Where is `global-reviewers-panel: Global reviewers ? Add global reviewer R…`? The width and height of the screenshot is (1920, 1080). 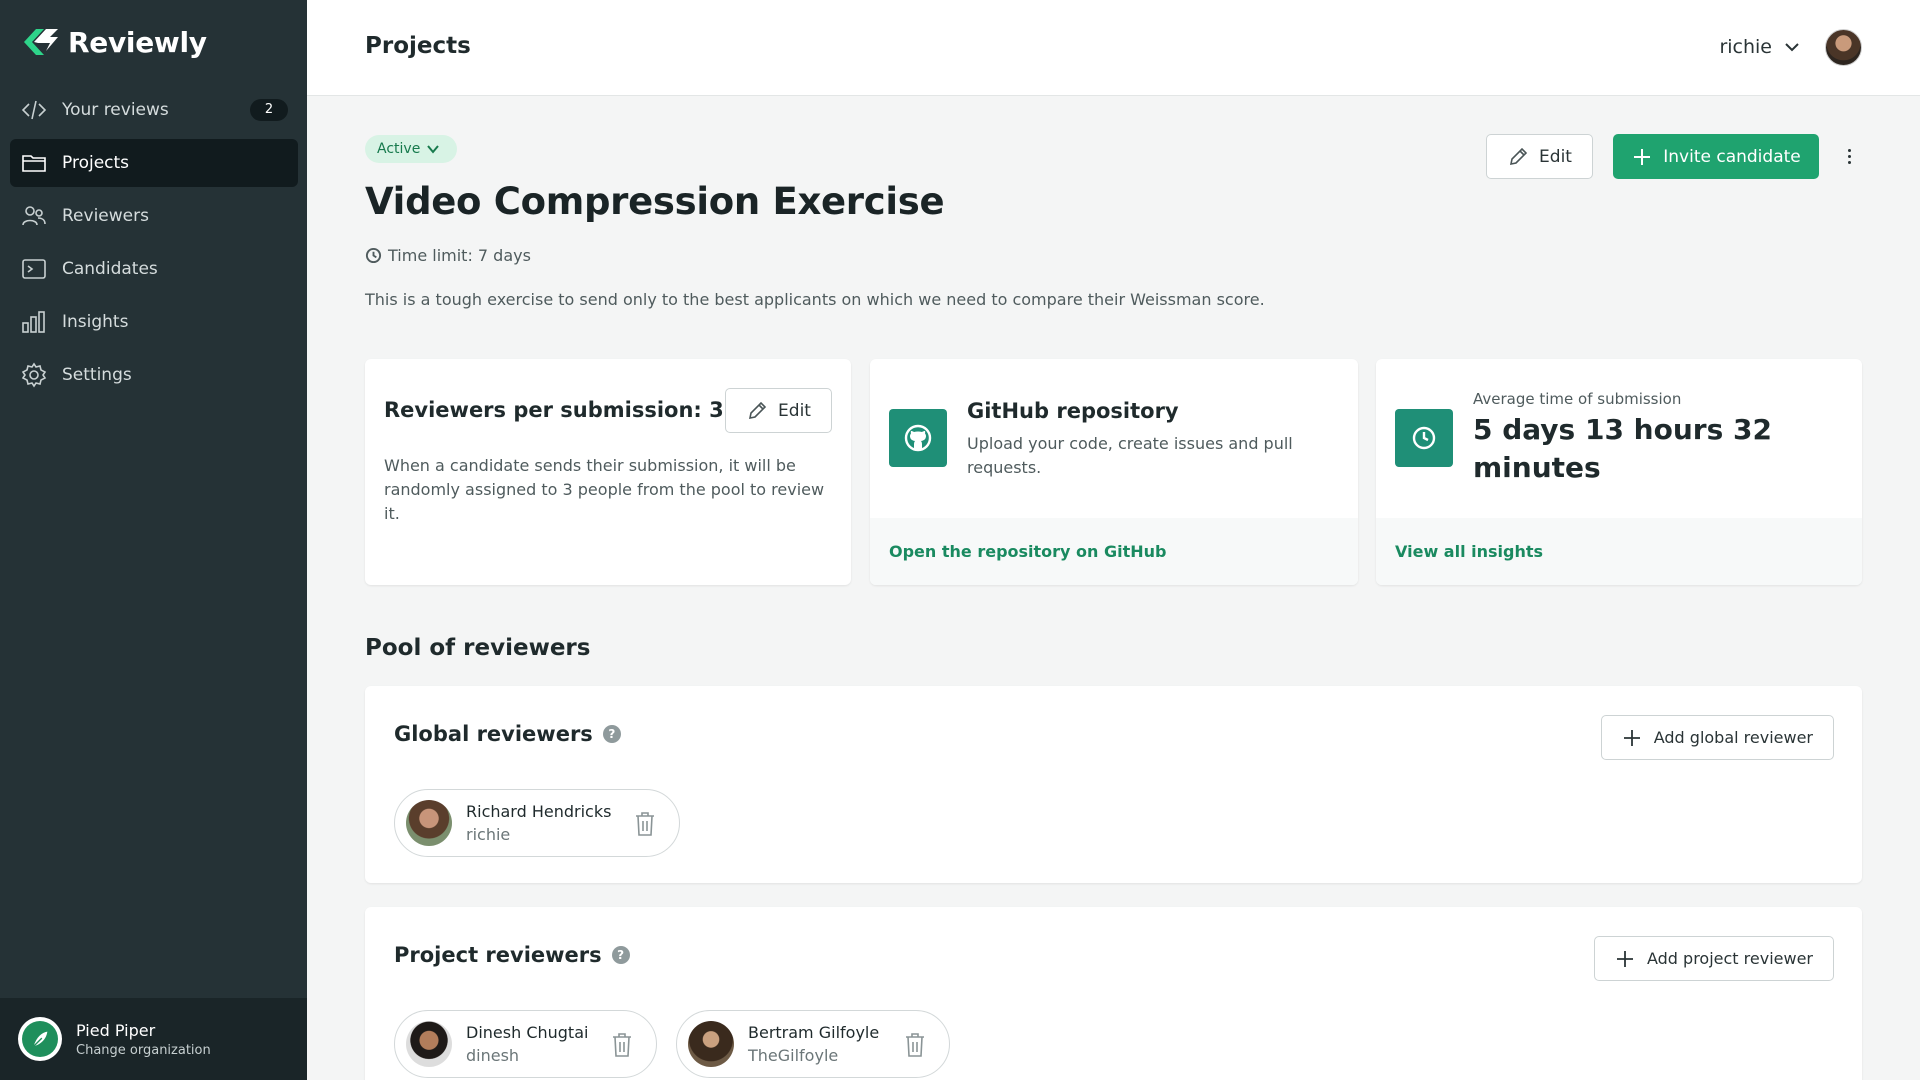
global-reviewers-panel: Global reviewers ? Add global reviewer R… is located at coordinates (1113, 784).